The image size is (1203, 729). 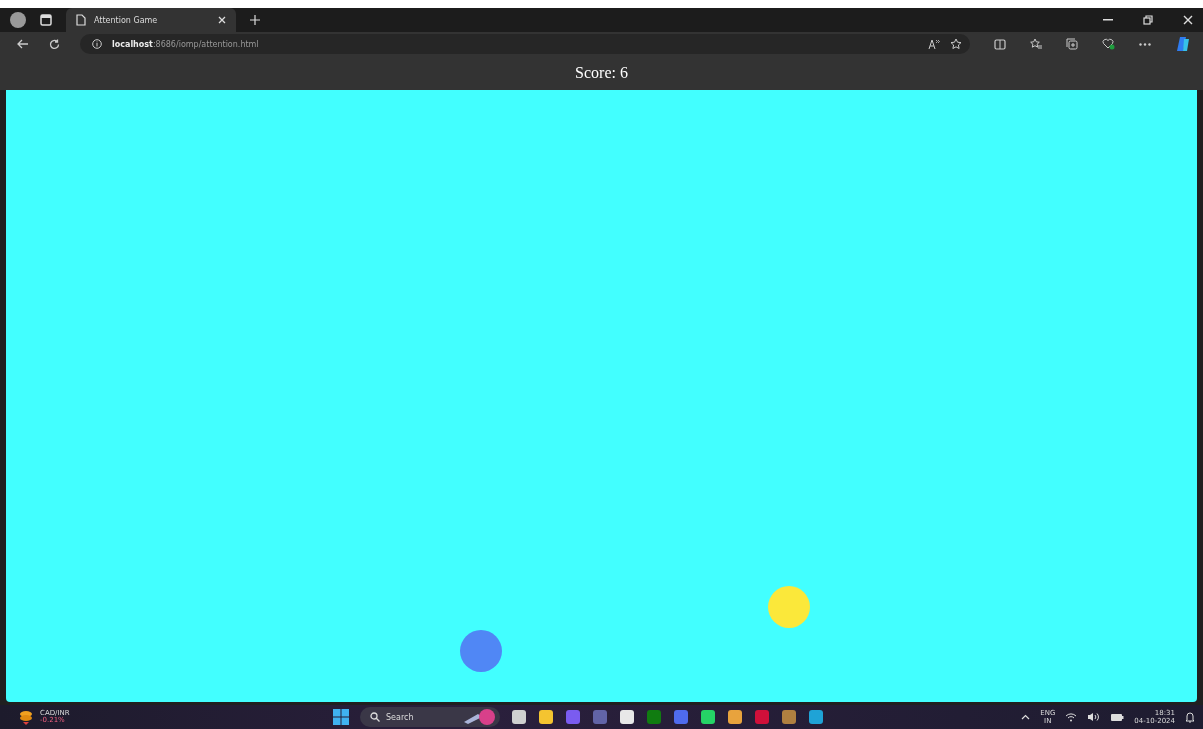 What do you see at coordinates (601, 73) in the screenshot?
I see `score-text: Score: 6` at bounding box center [601, 73].